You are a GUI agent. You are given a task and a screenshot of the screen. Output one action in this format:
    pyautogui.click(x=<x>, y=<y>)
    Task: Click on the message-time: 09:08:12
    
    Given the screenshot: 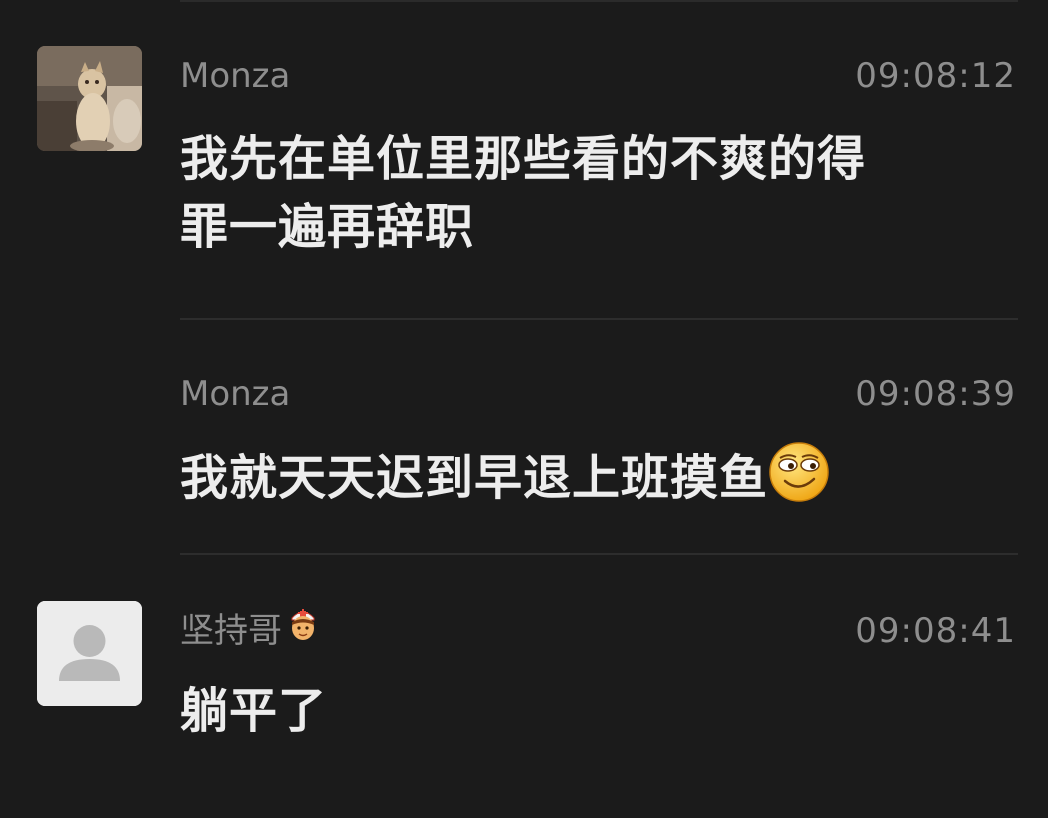 What is the action you would take?
    pyautogui.click(x=935, y=76)
    